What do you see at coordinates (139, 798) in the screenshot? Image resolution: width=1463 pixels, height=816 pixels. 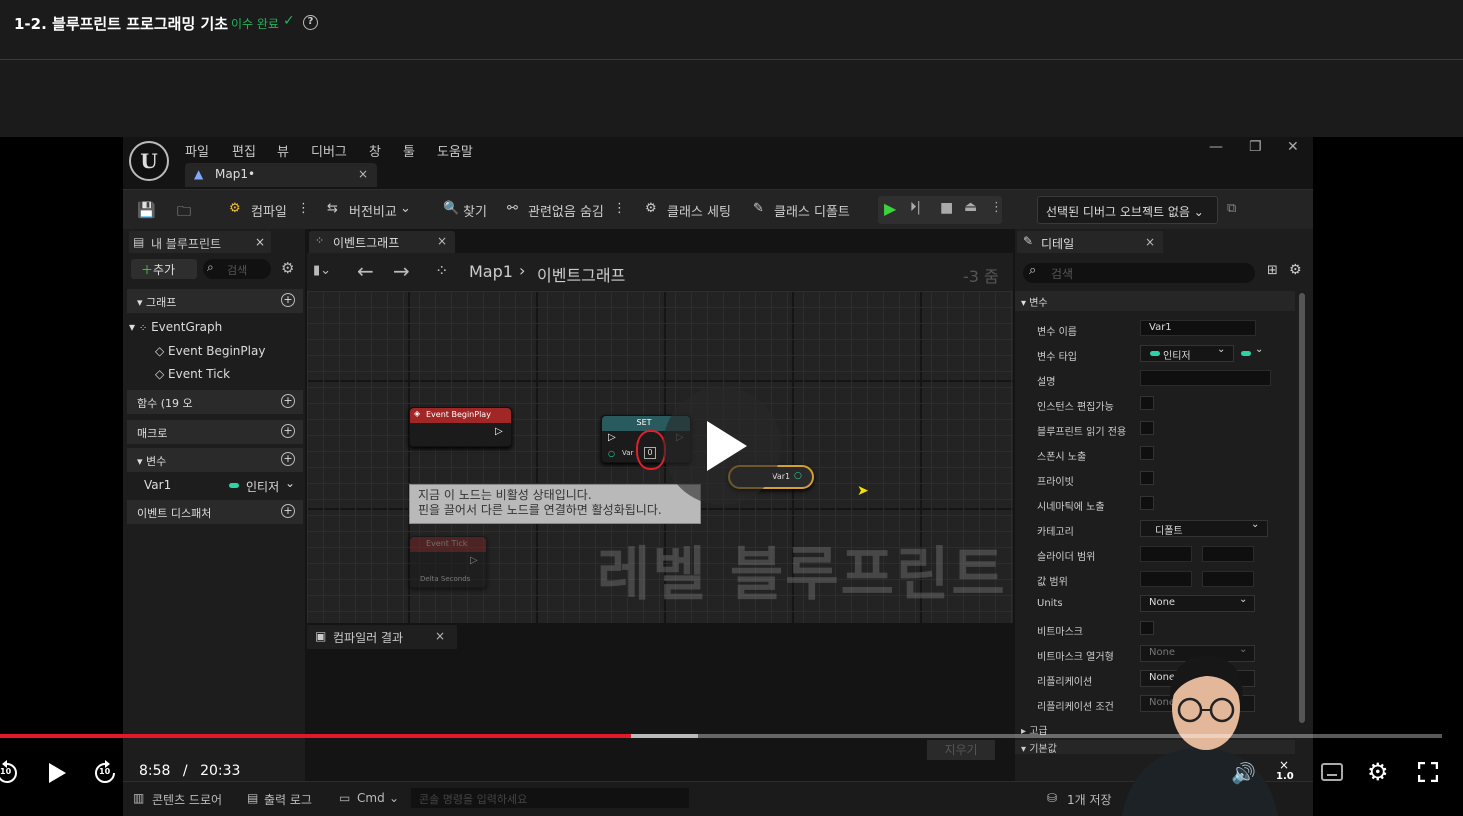 I see `content-drawer-icon: ▥` at bounding box center [139, 798].